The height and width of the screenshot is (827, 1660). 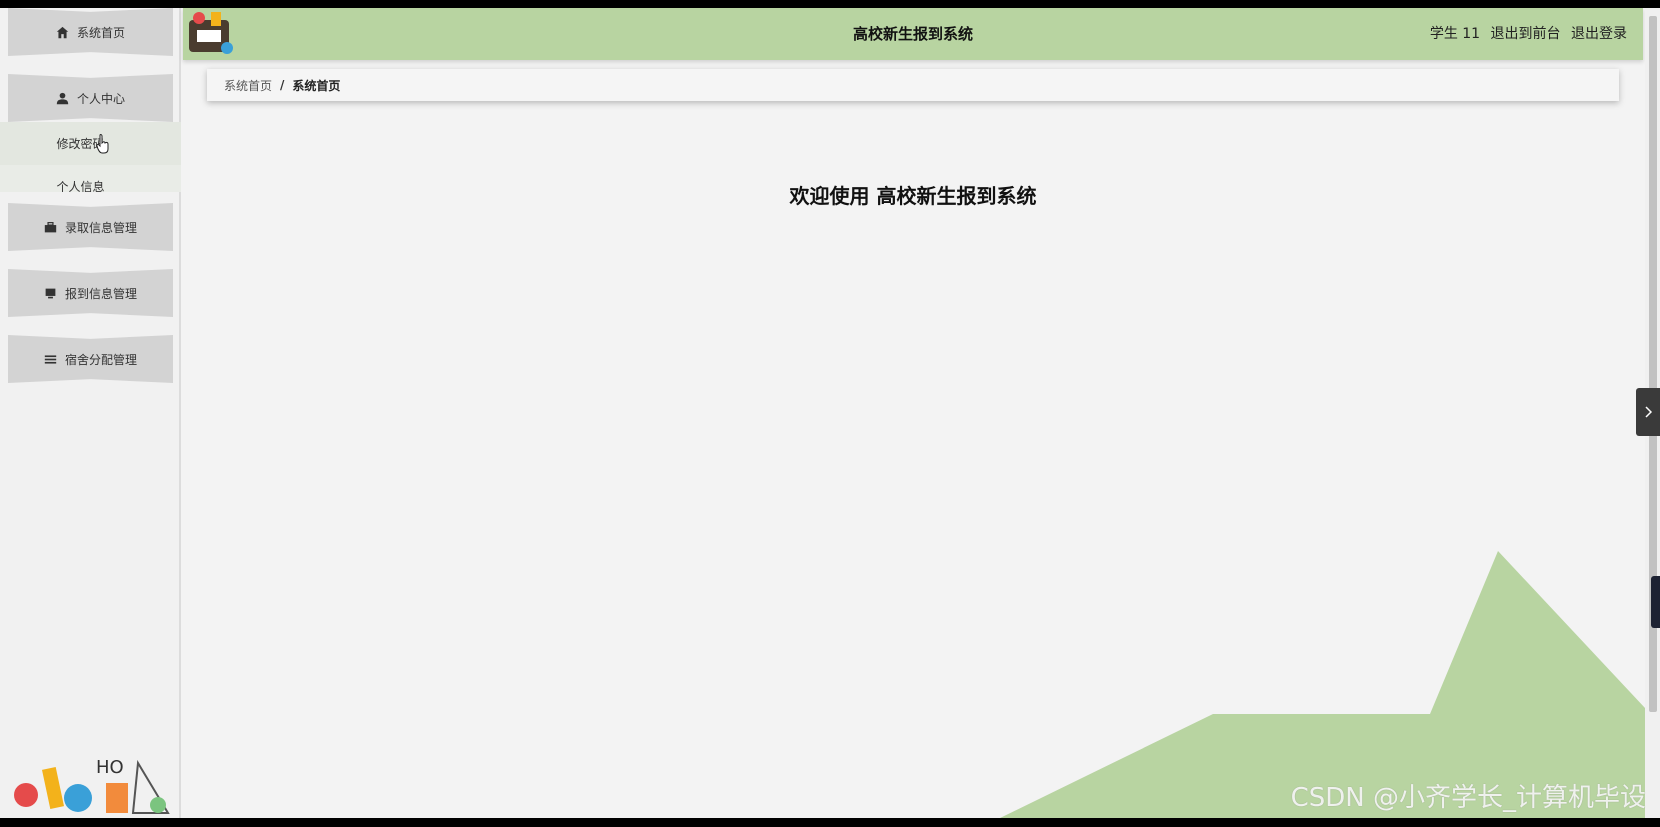 I want to click on user-name: 学生 11, so click(x=1455, y=34).